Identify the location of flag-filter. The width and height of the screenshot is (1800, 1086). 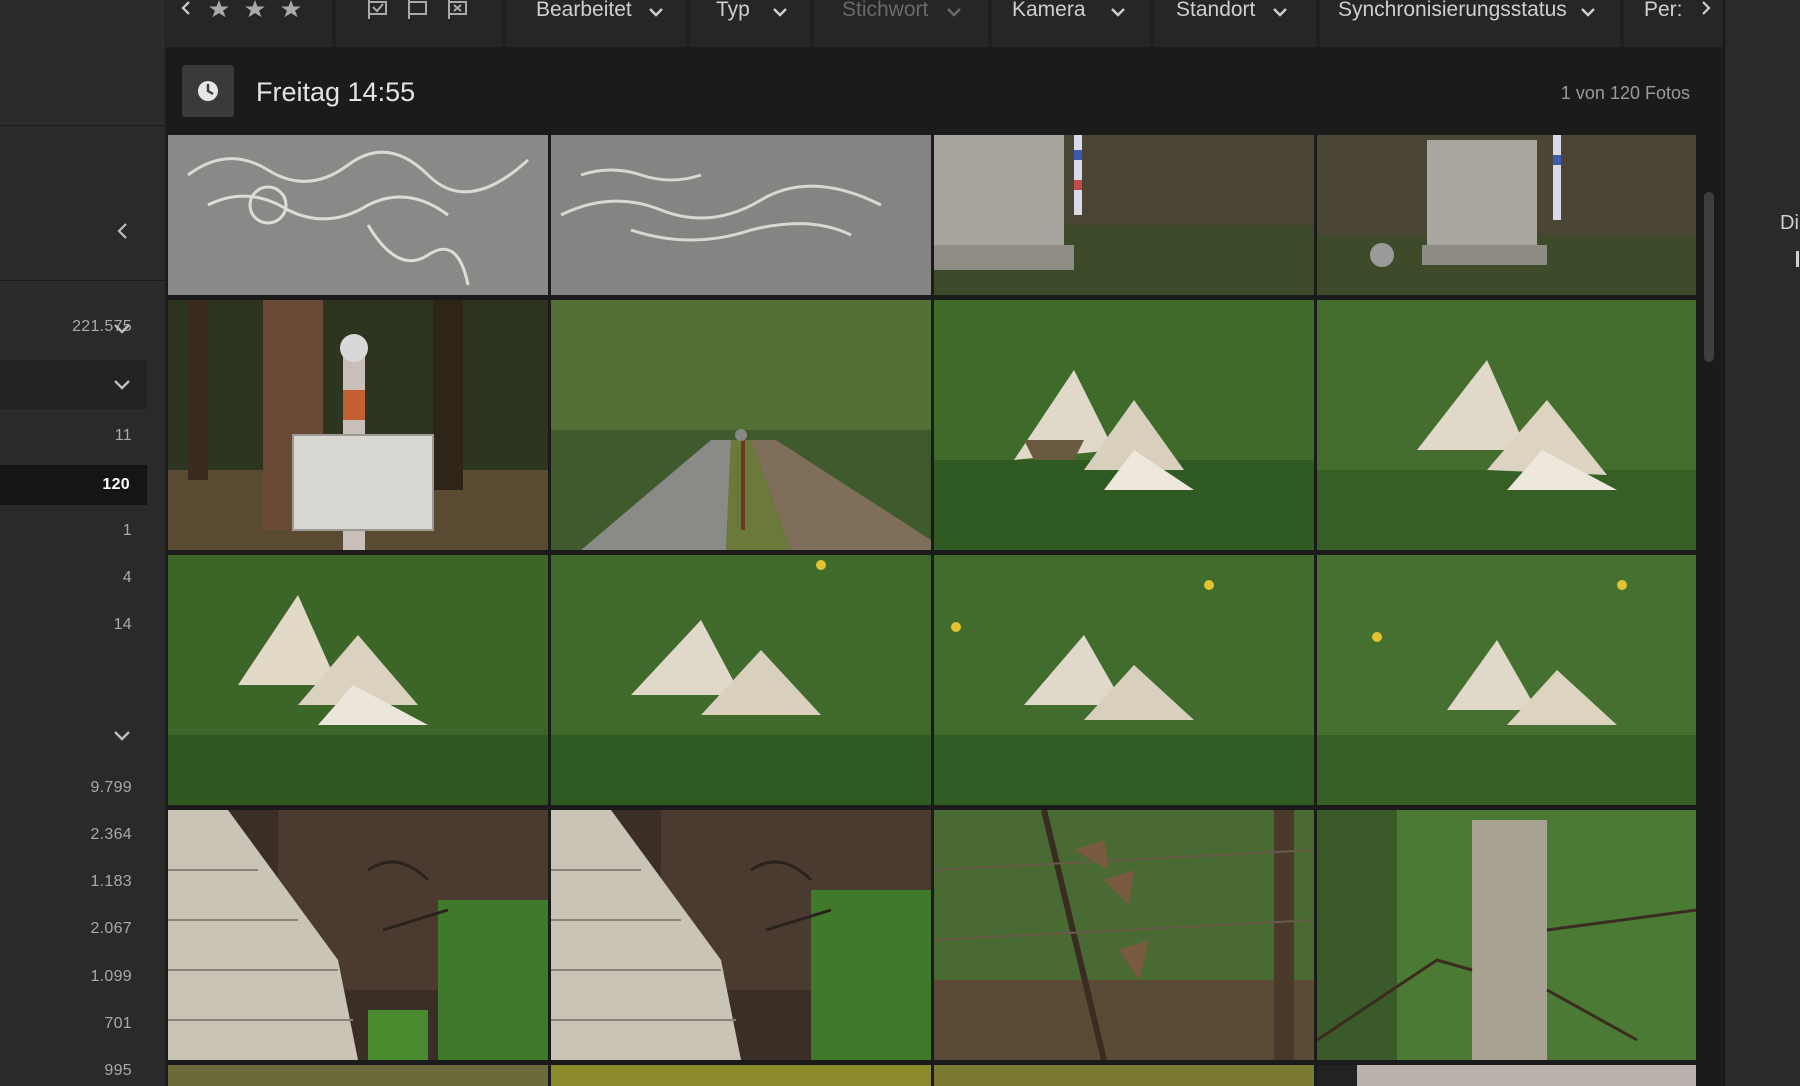
(419, 23).